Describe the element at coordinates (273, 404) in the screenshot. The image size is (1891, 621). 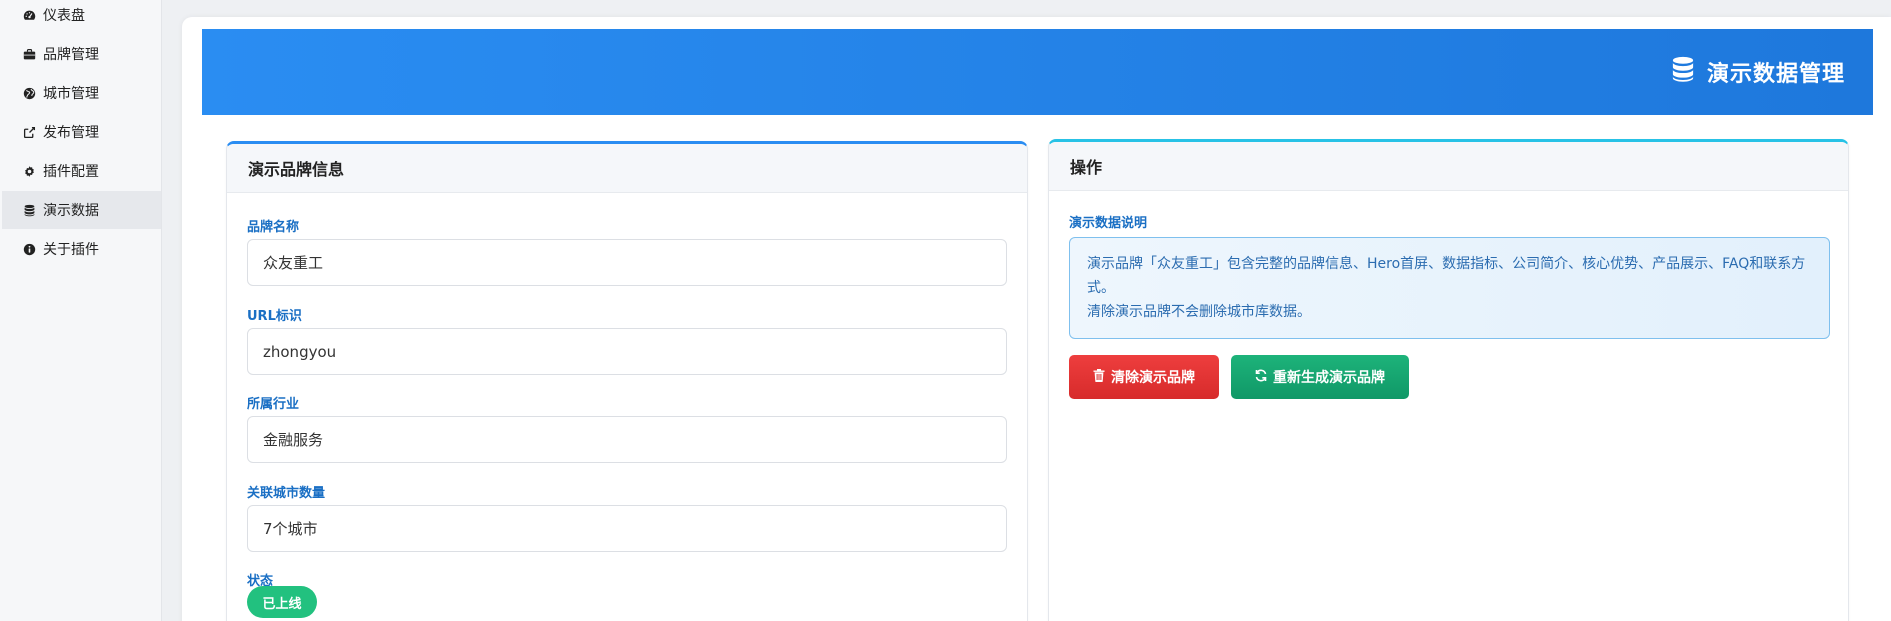
I see `industry-label: 所属行业` at that location.